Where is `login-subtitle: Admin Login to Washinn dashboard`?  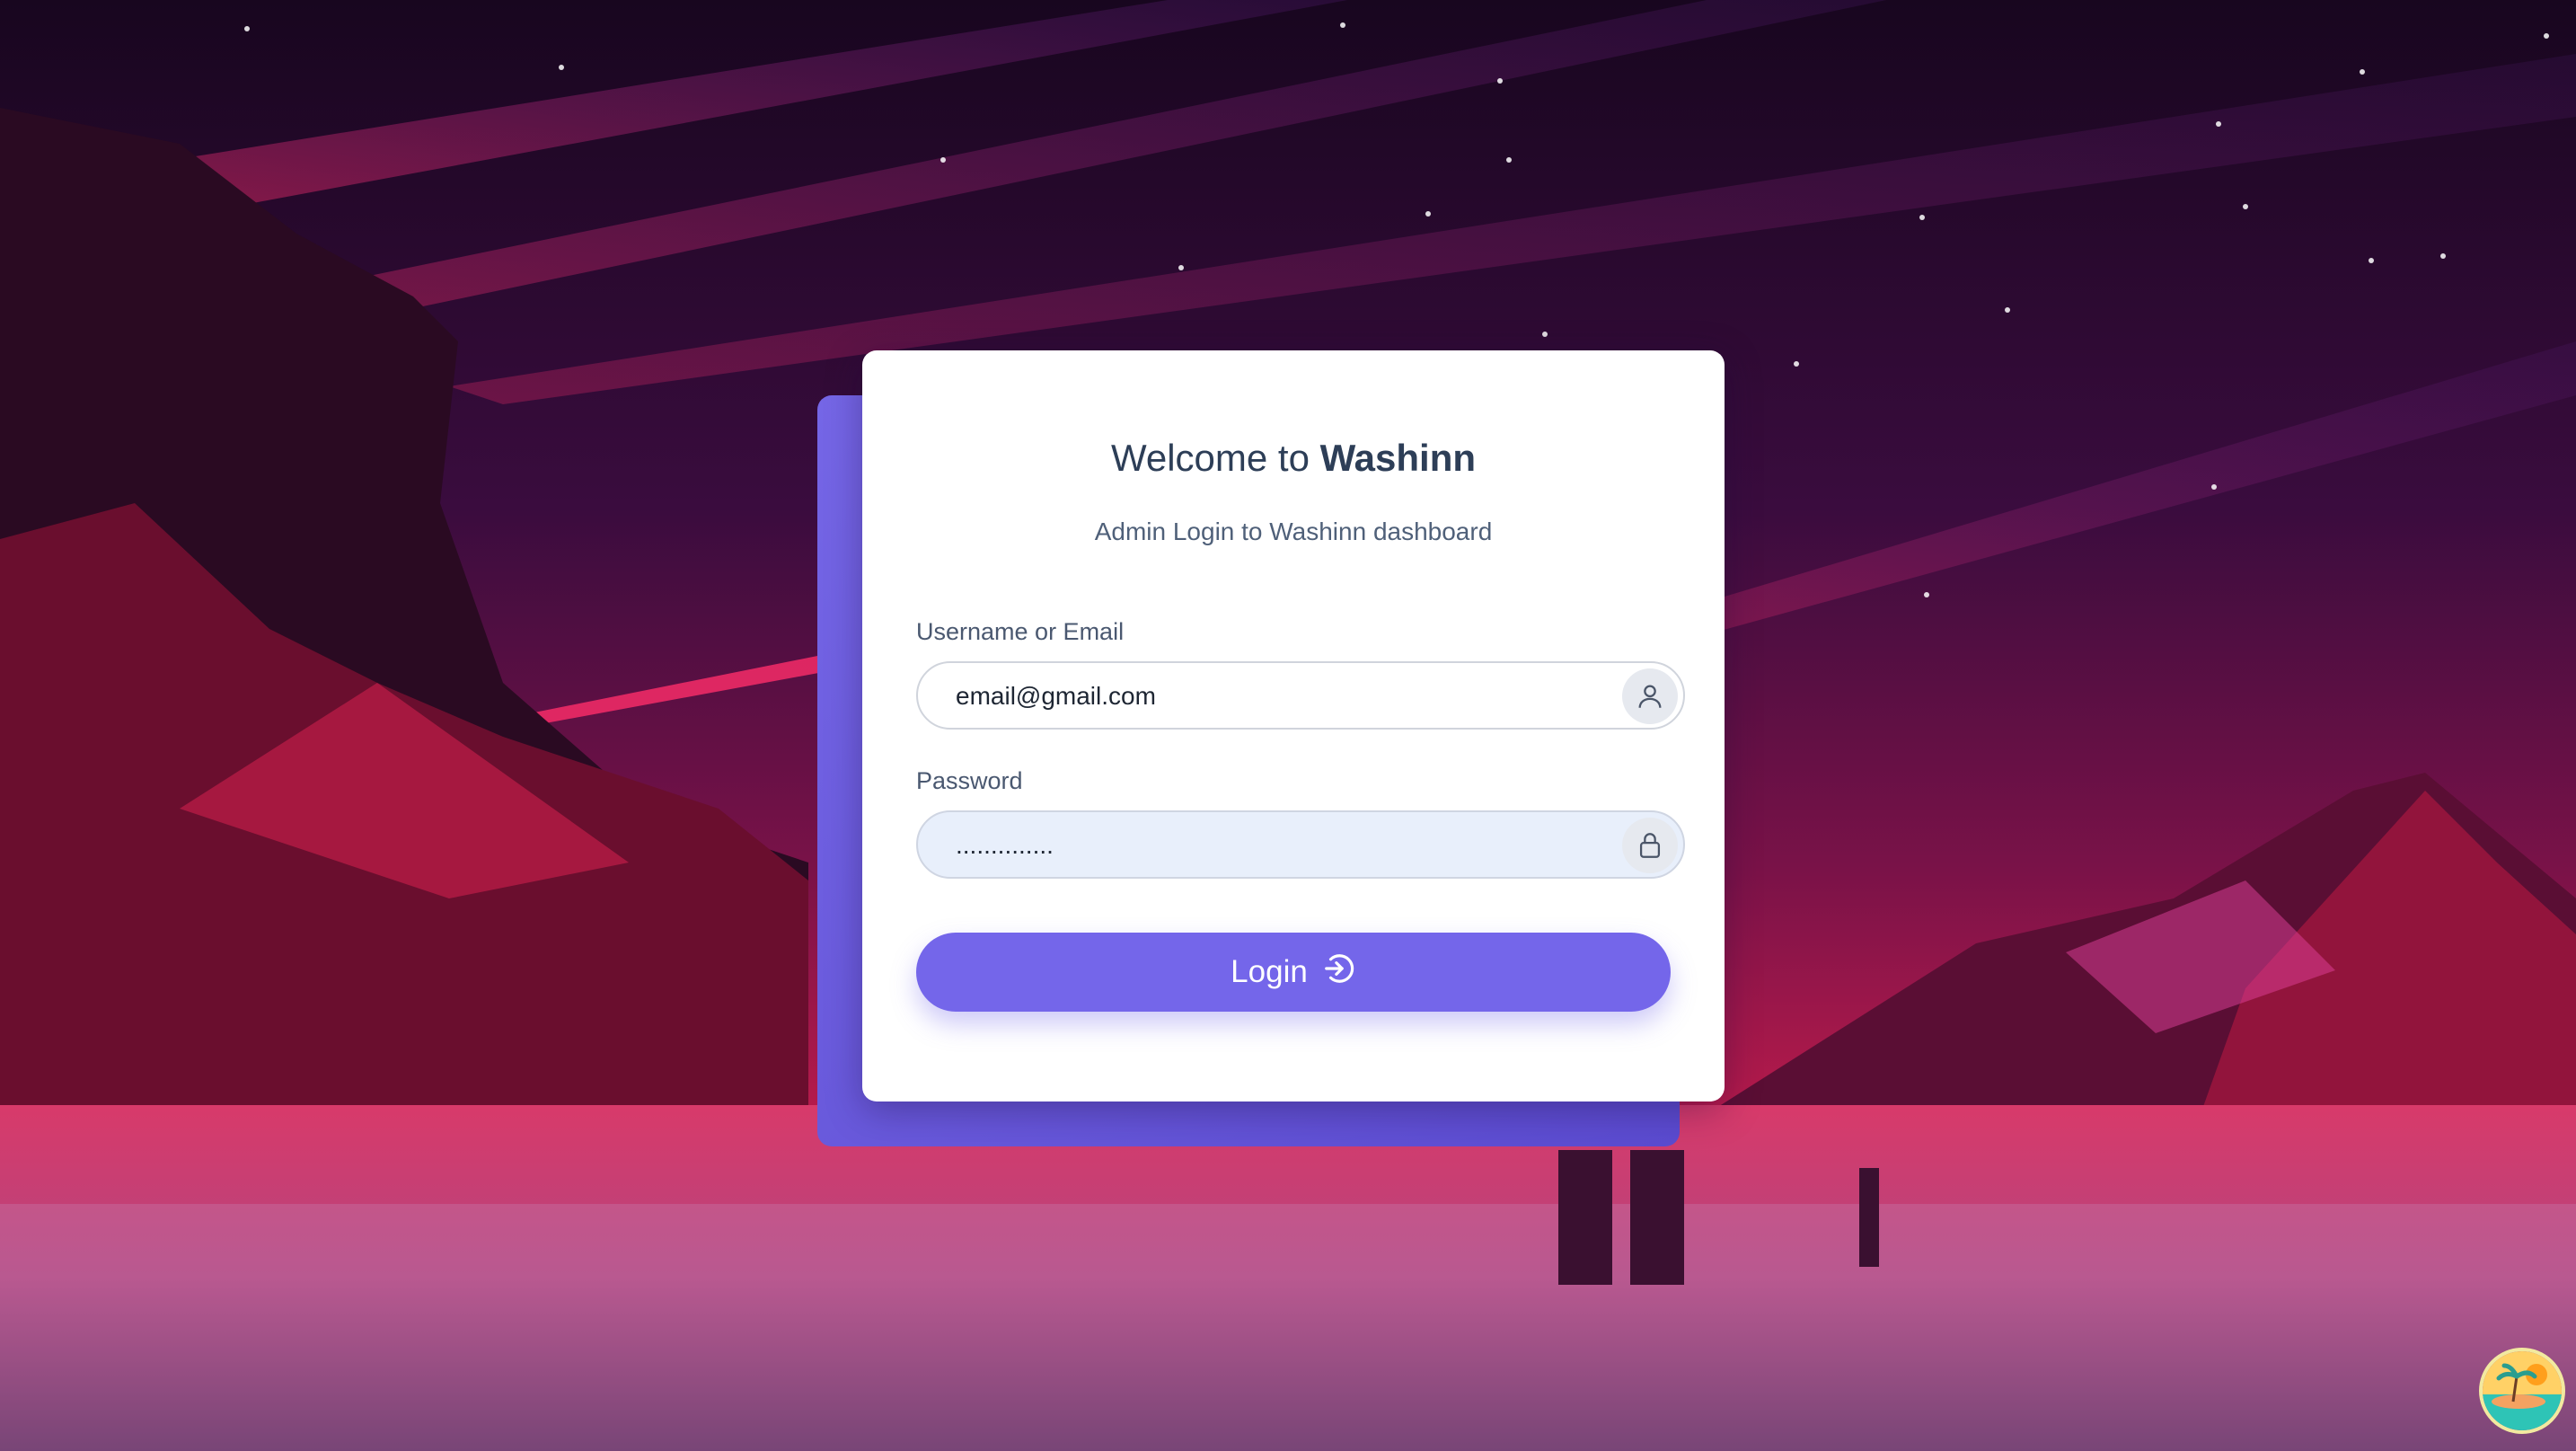 login-subtitle: Admin Login to Washinn dashboard is located at coordinates (1293, 531).